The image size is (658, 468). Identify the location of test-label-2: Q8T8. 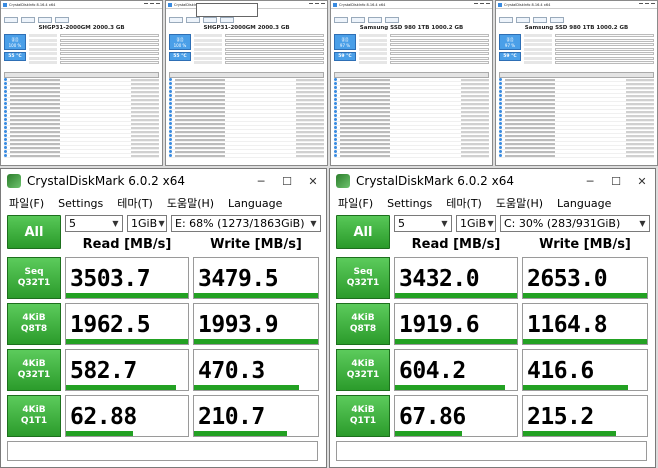
(363, 329).